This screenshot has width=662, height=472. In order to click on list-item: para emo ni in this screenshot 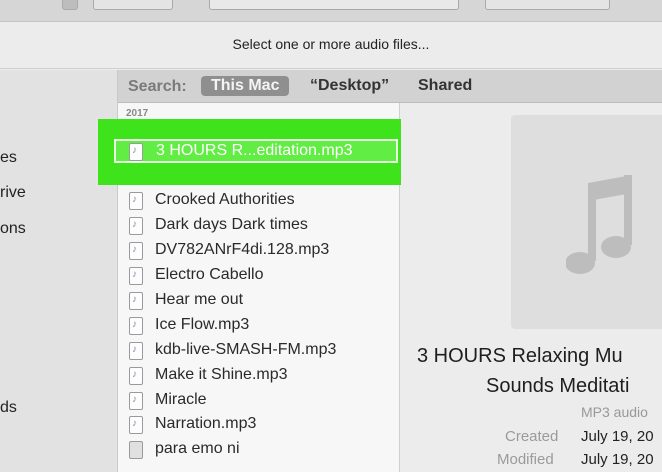, I will do `click(258, 450)`.